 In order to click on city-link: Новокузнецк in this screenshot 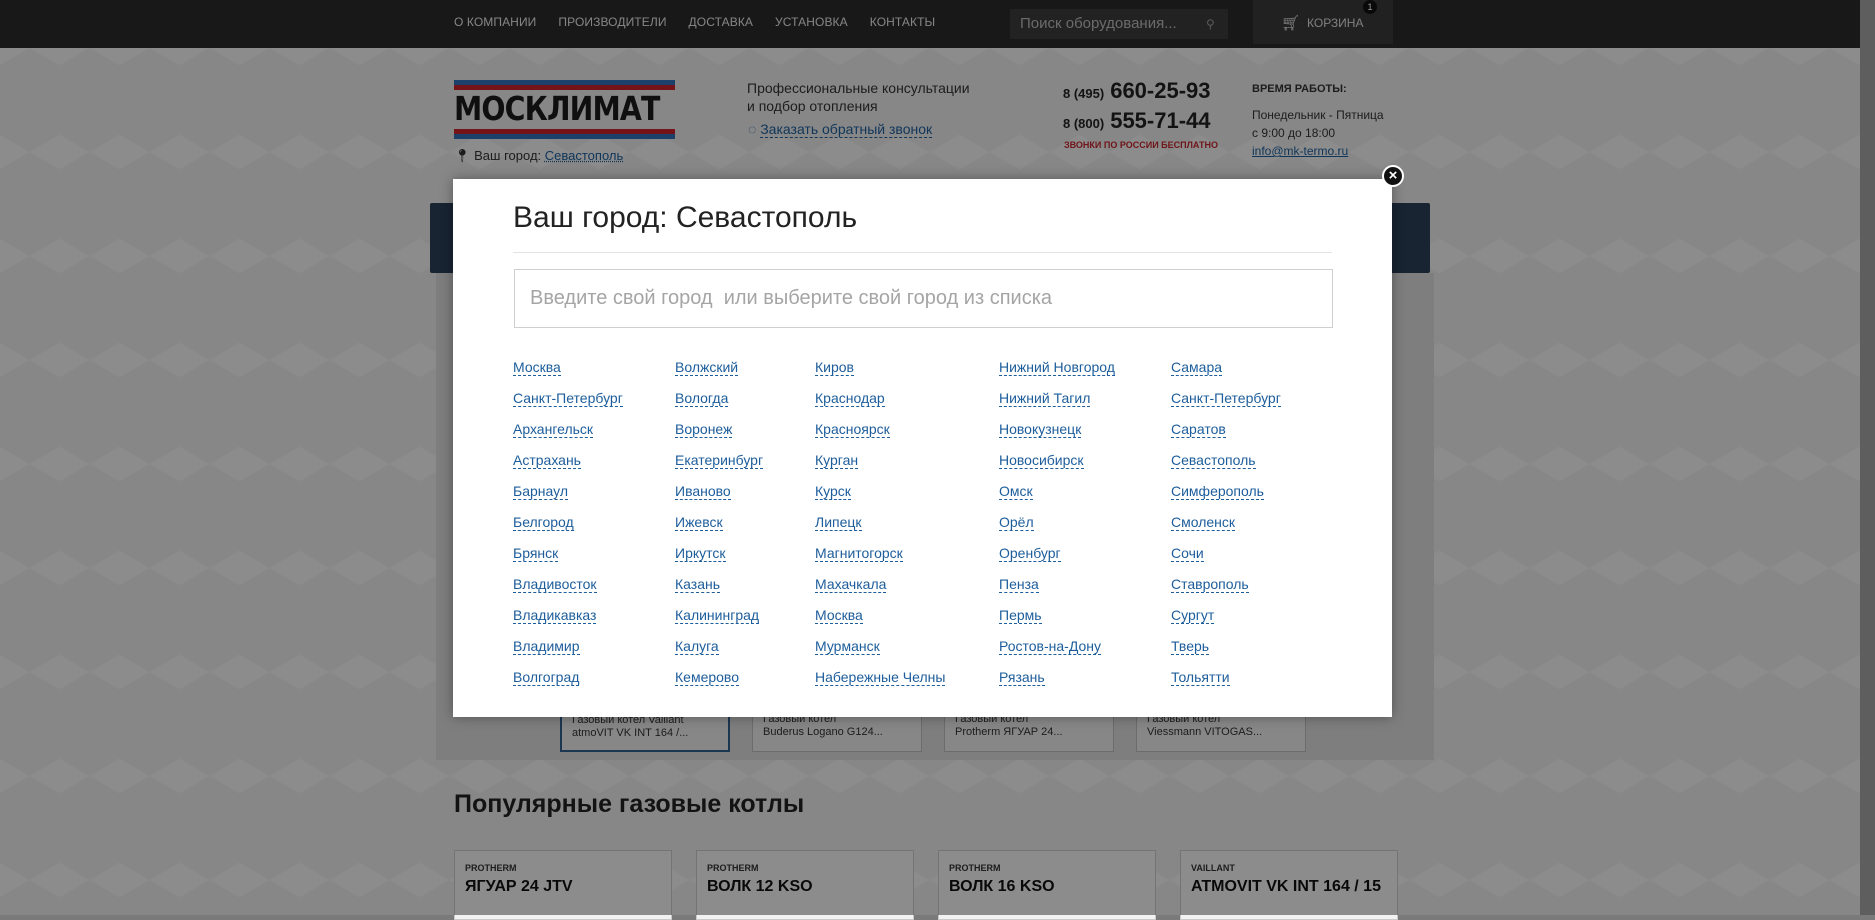, I will do `click(1057, 436)`.